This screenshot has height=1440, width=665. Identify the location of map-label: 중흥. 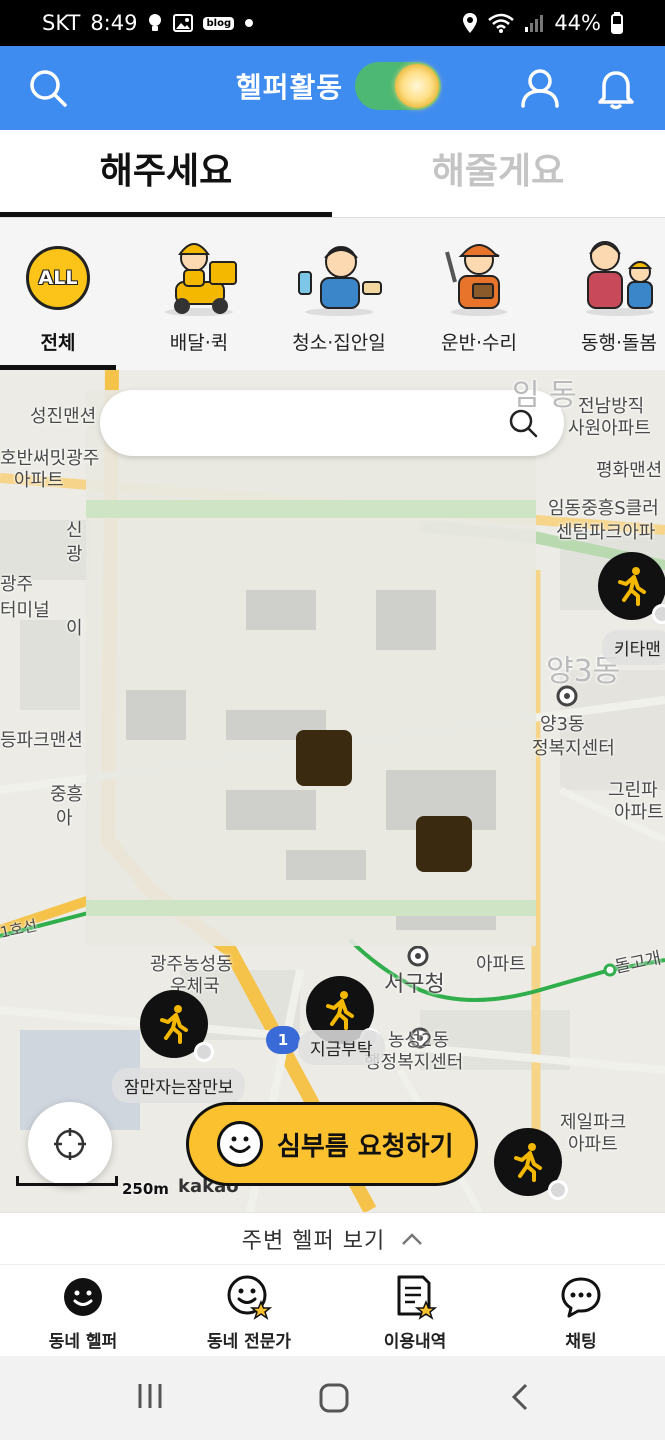
(67, 794).